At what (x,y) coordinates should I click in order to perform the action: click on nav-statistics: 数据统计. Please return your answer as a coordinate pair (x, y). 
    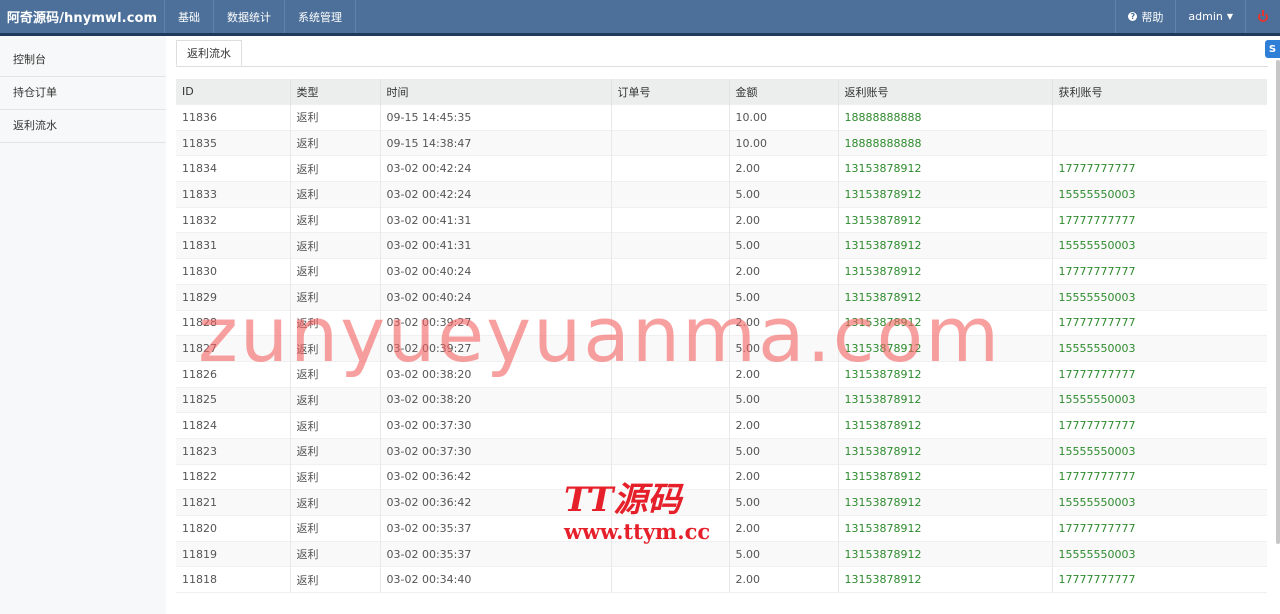
    Looking at the image, I should click on (249, 16).